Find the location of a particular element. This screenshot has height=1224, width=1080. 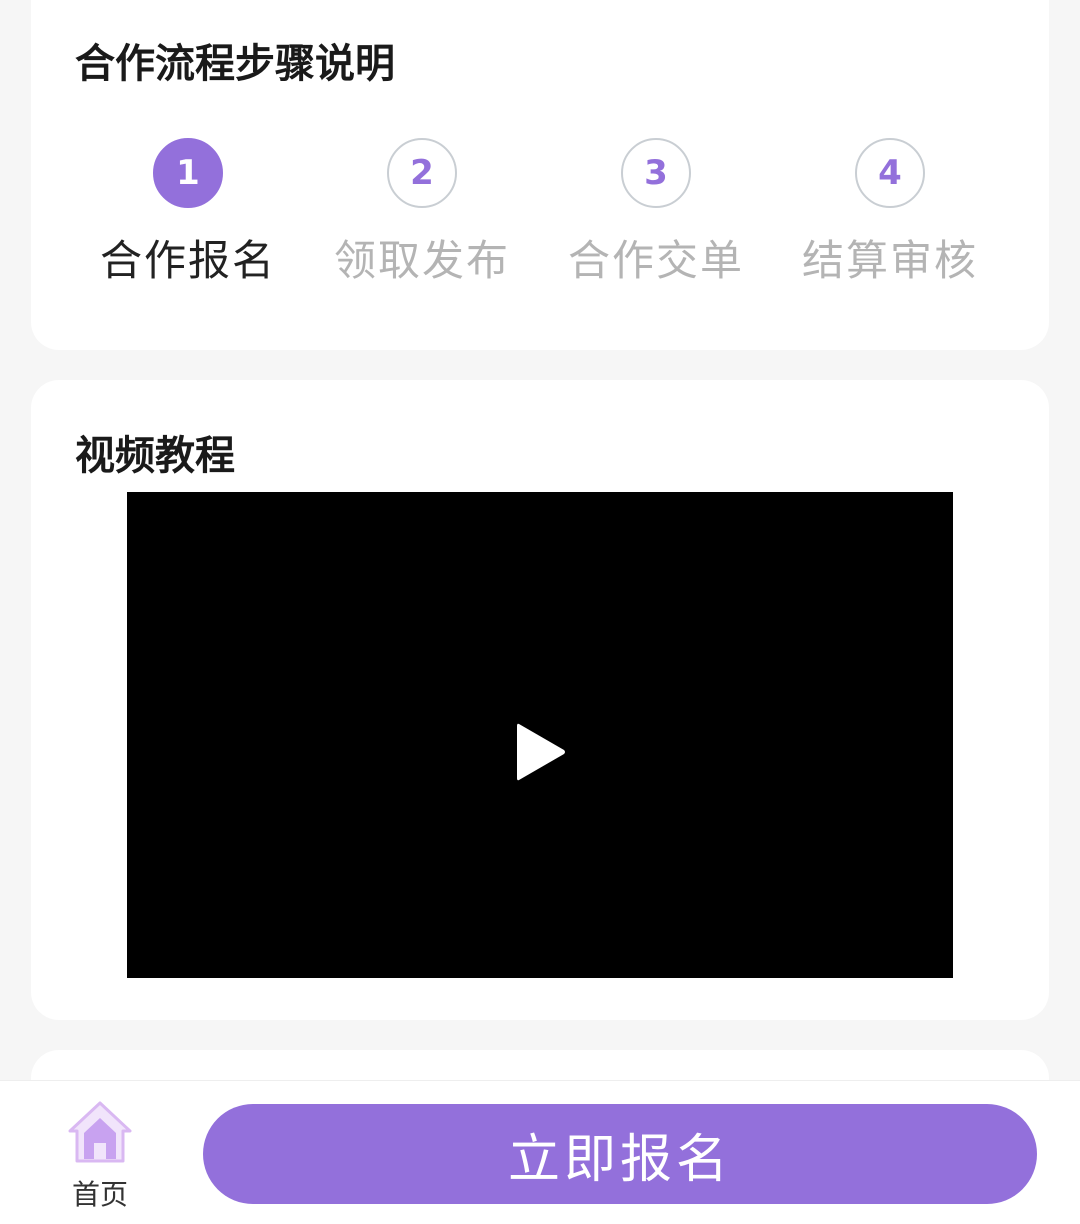

step-3: 3 合作交单 is located at coordinates (656, 211).